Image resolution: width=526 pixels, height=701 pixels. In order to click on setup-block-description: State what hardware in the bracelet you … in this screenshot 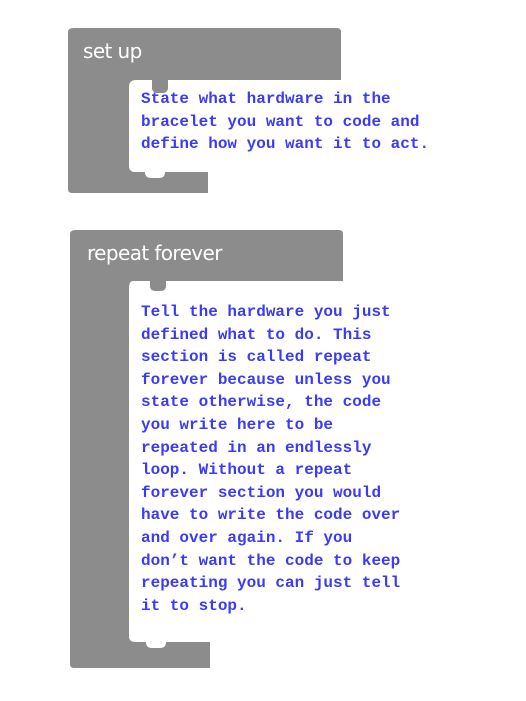, I will do `click(285, 122)`.